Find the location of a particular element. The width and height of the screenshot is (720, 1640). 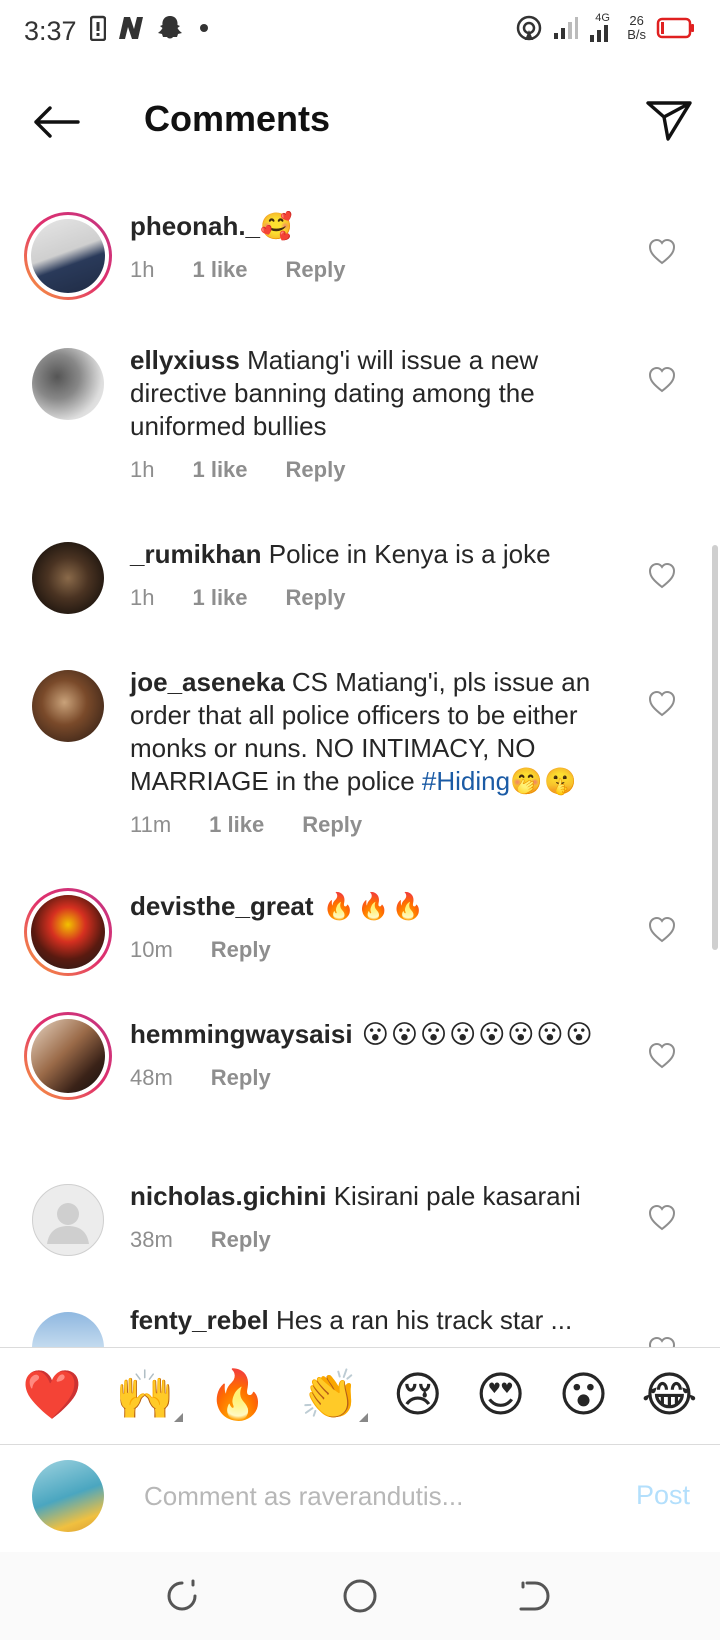

emoji-surprised-button: 😮 is located at coordinates (584, 1396).